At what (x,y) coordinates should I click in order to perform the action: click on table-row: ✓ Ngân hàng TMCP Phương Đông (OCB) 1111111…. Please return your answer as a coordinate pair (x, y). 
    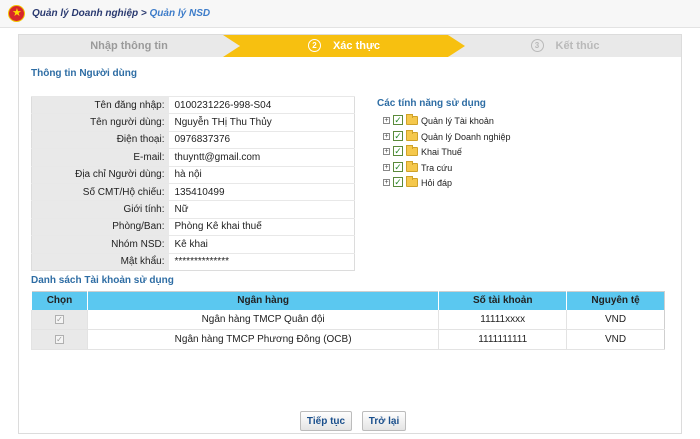
    Looking at the image, I should click on (348, 339).